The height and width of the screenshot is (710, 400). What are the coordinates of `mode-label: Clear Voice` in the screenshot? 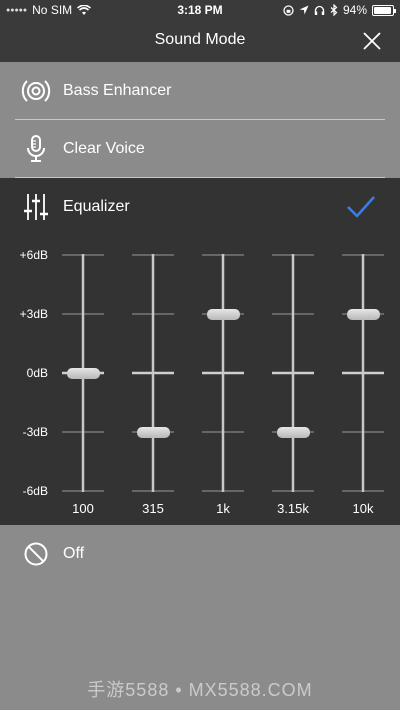 It's located at (104, 148).